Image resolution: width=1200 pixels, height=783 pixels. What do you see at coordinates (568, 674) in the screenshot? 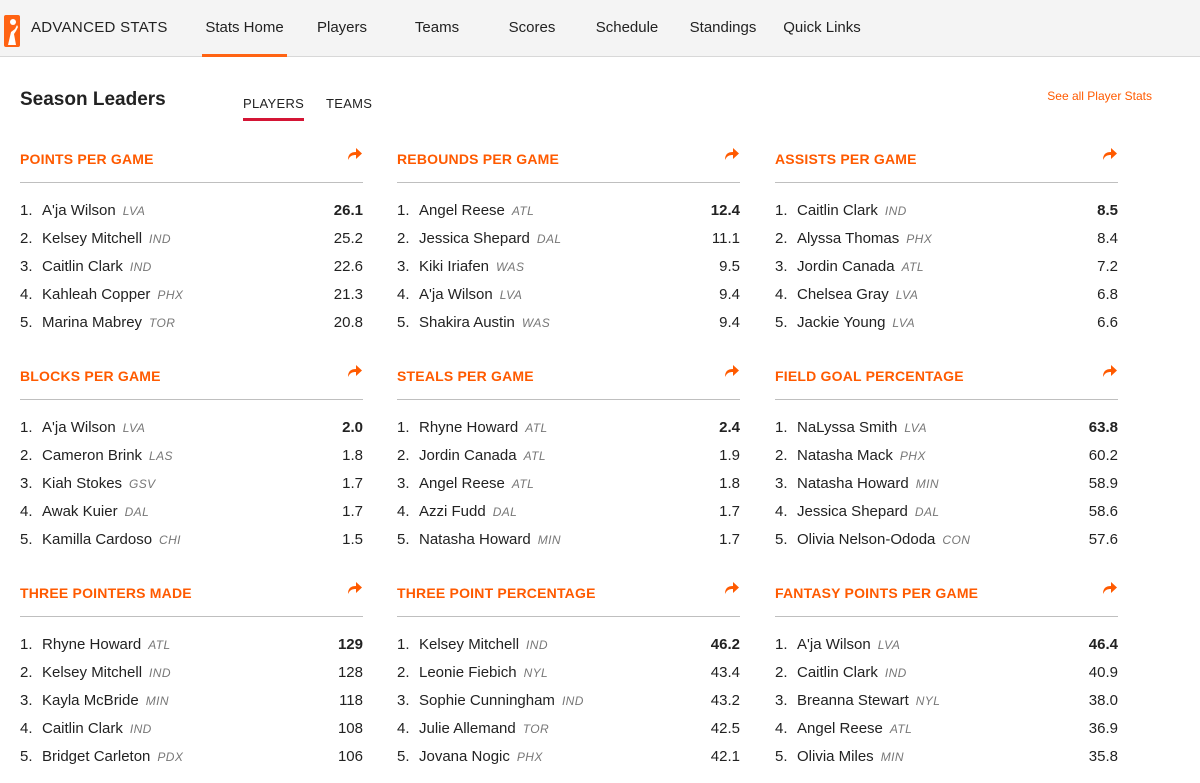
I see `leader-row: 2. Leonie Fiebich NYL 43.4` at bounding box center [568, 674].